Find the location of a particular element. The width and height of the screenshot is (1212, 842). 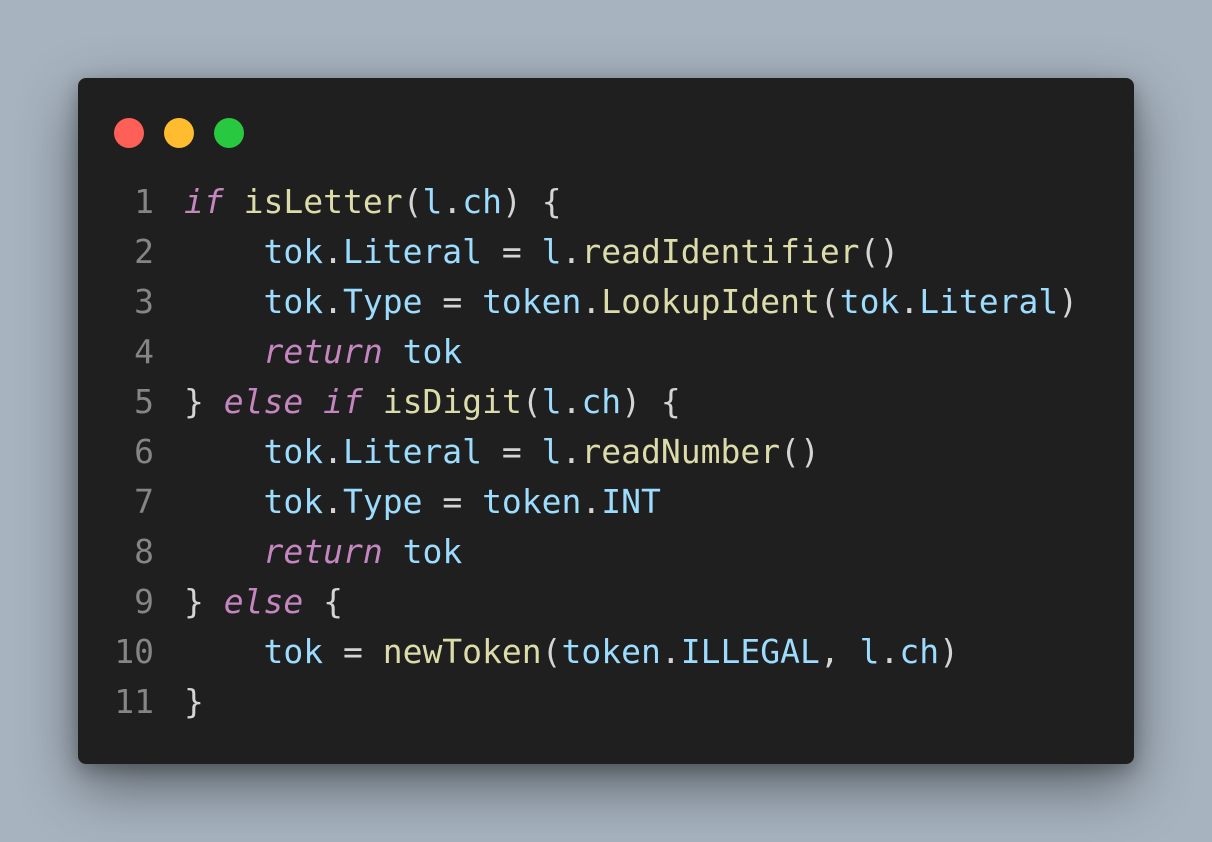

line-number: 6 is located at coordinates (144, 451).